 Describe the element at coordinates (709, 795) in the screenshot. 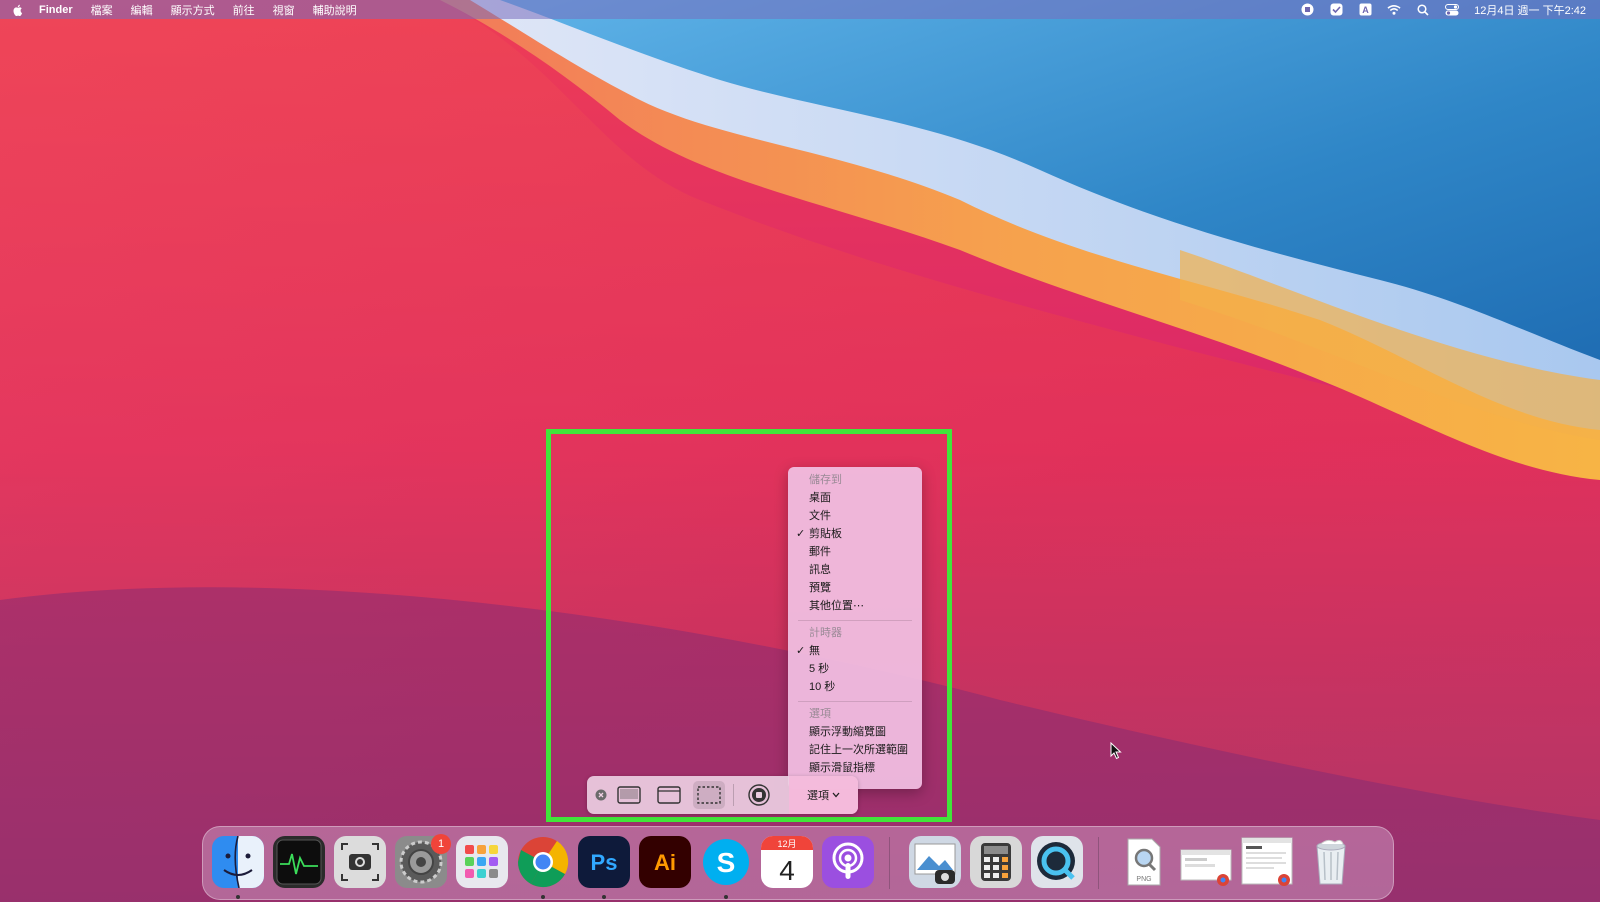

I see `capture-selection-icon` at that location.